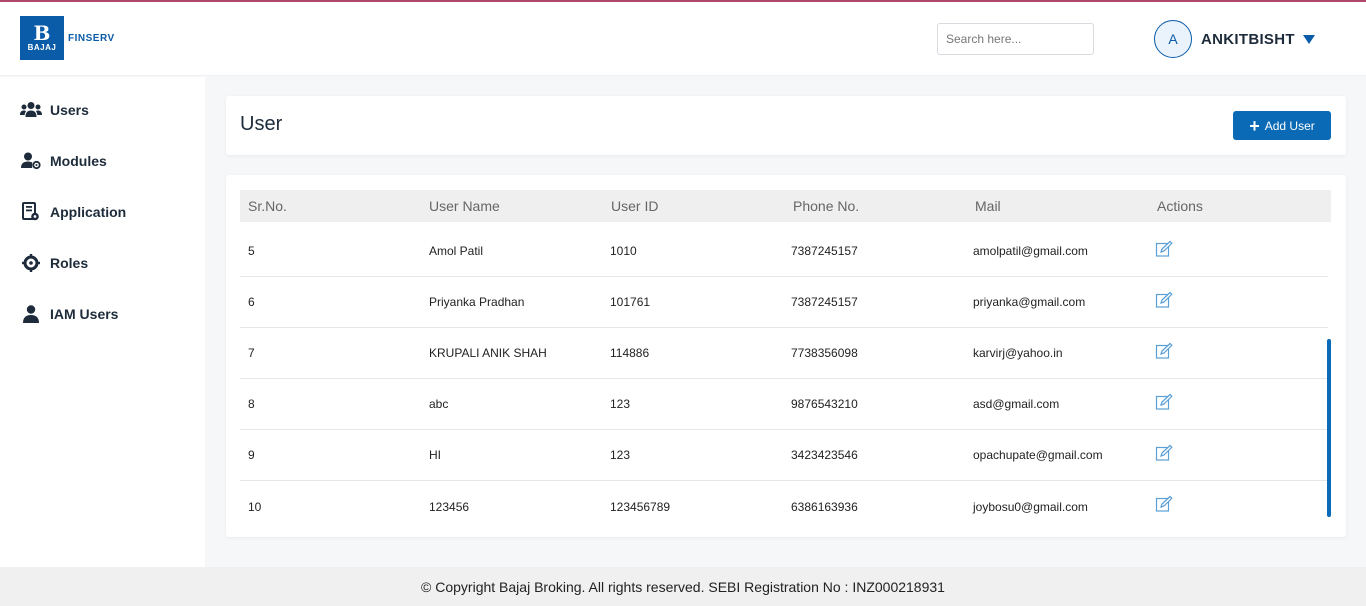 The image size is (1366, 606). Describe the element at coordinates (640, 506) in the screenshot. I see `cell-user-id: 123456789` at that location.